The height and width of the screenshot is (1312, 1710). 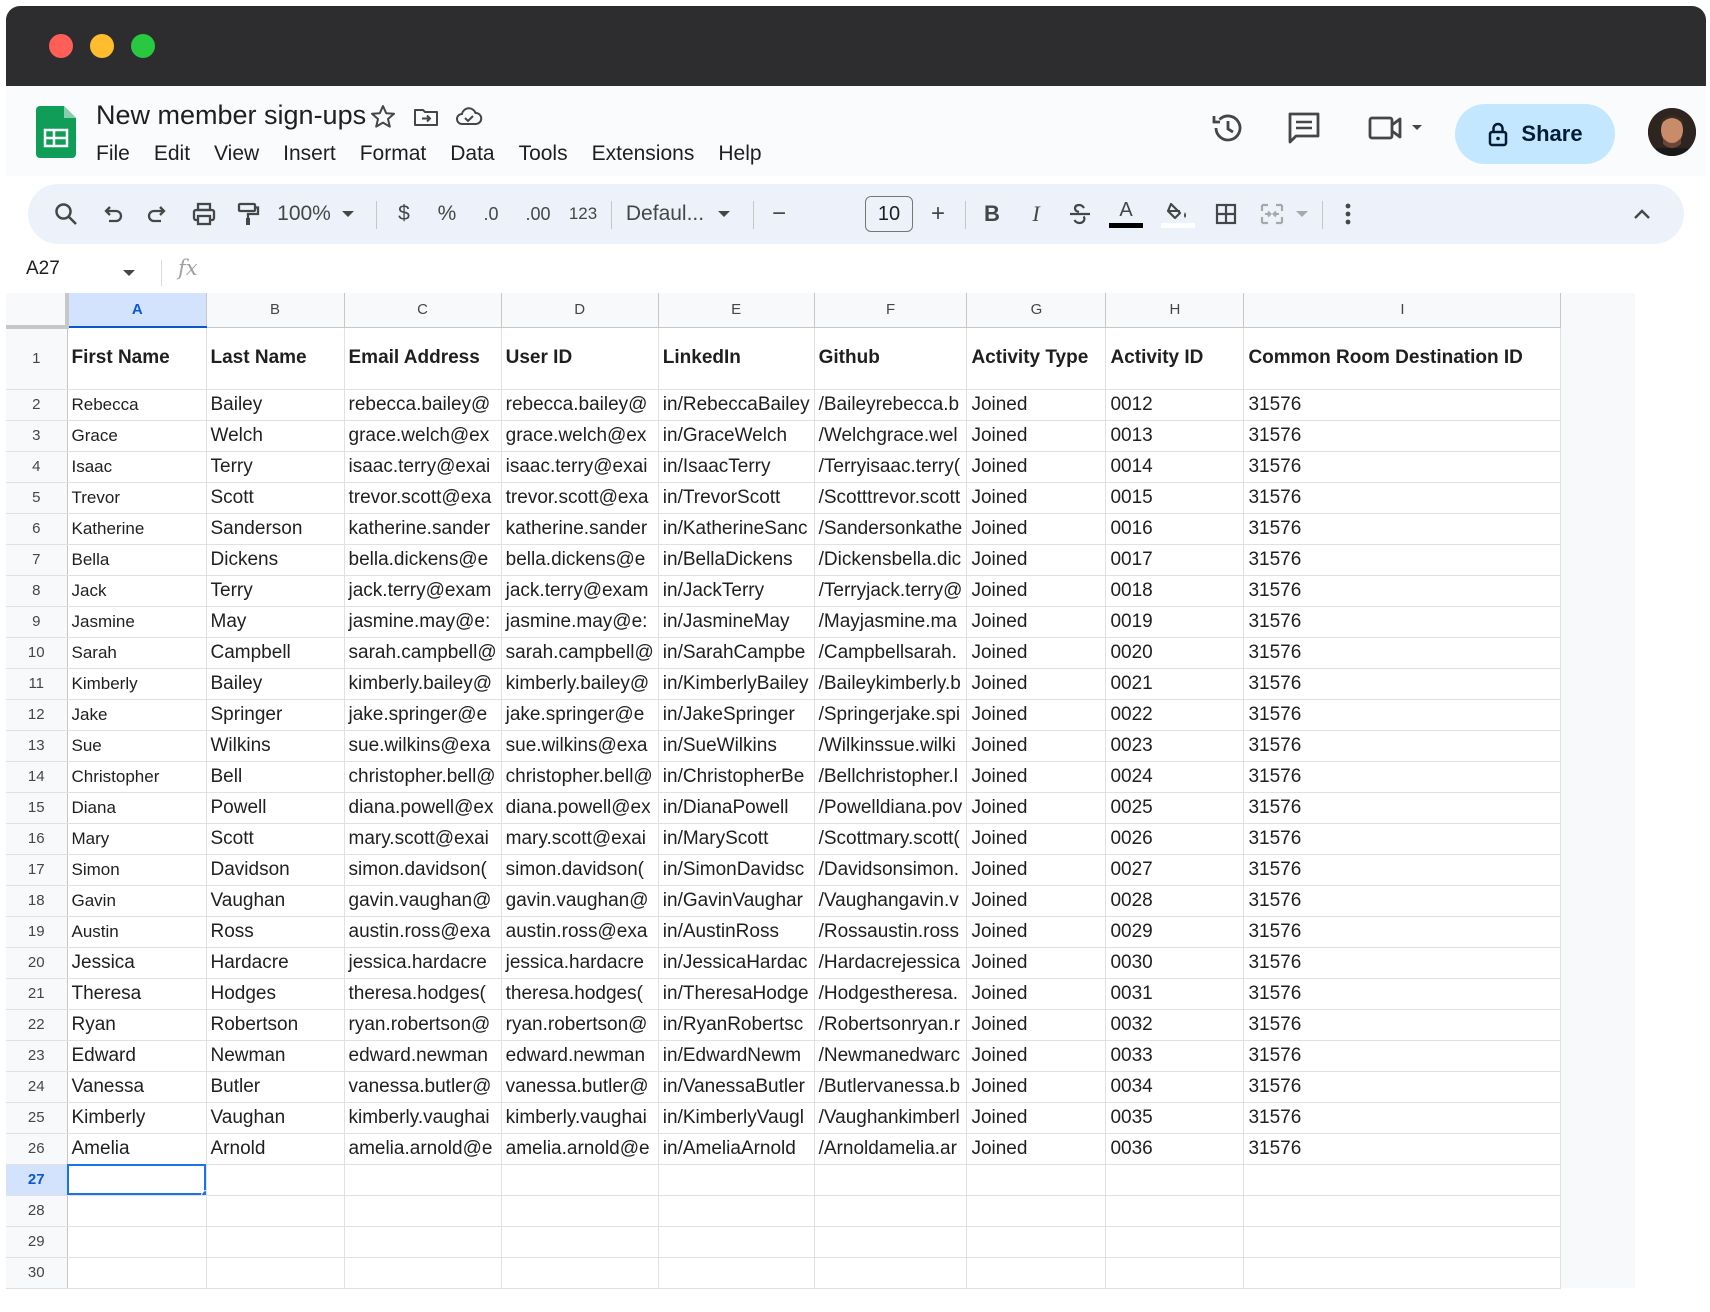 What do you see at coordinates (891, 1242) in the screenshot?
I see `cell-f29` at bounding box center [891, 1242].